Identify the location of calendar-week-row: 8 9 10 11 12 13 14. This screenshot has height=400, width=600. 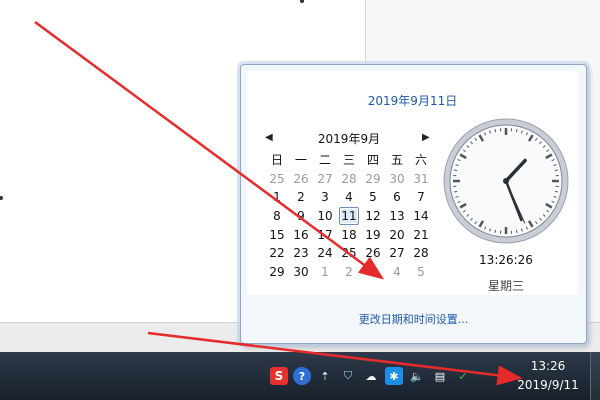
(349, 216).